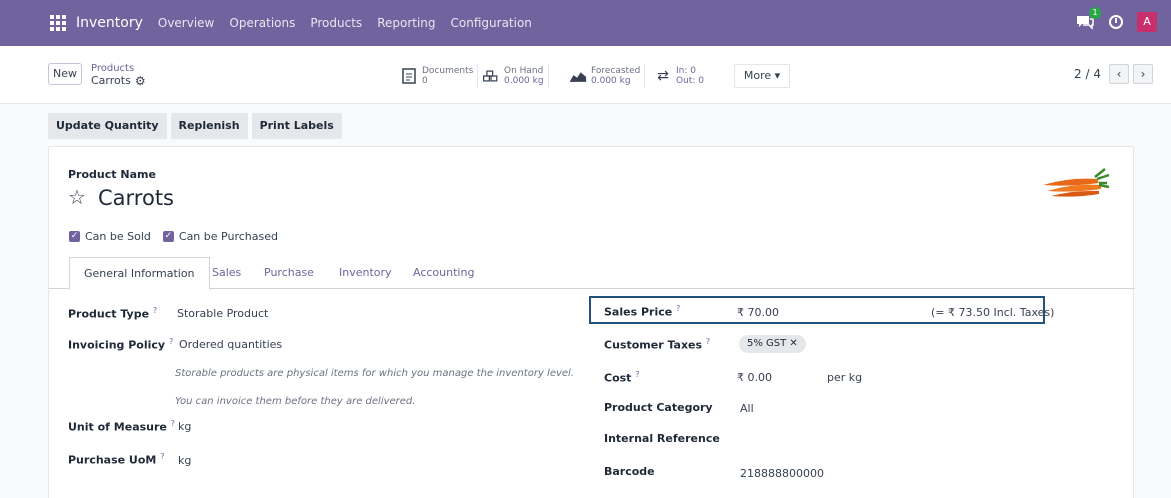  I want to click on documents-value: 0, so click(425, 81).